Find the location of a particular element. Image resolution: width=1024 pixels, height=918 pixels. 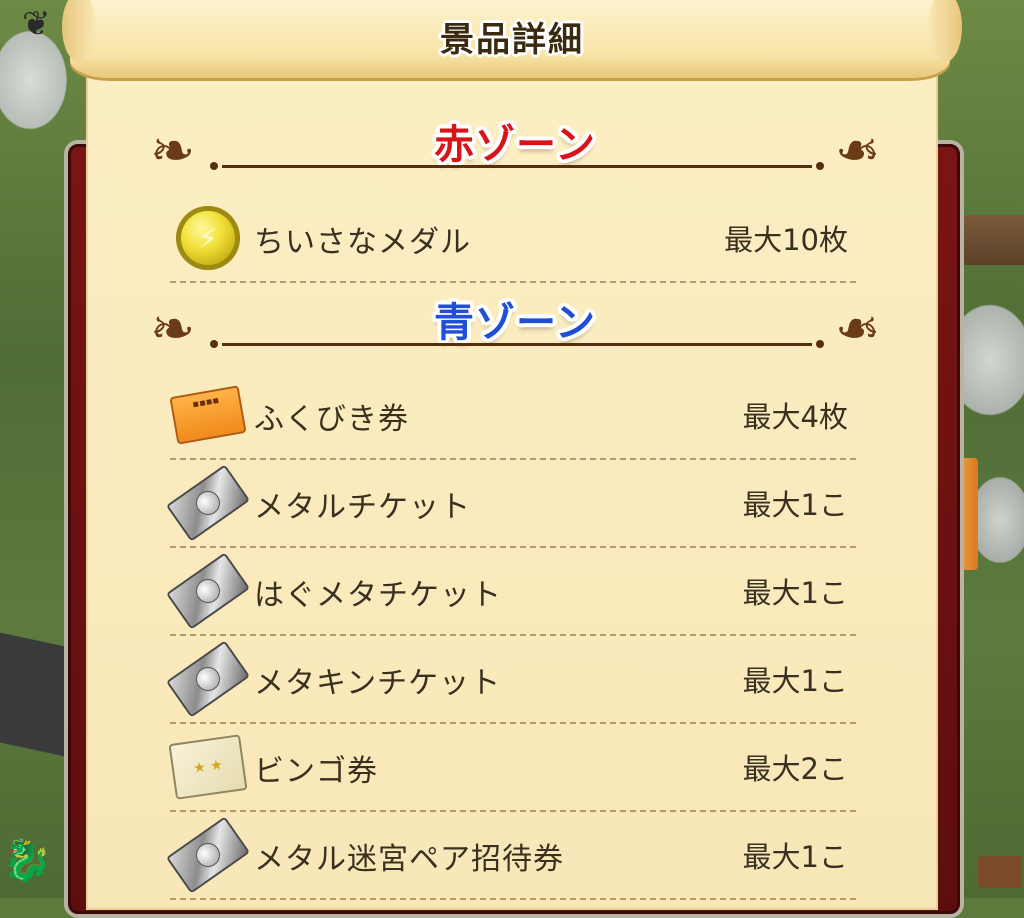

zone-header-red: ❧ 赤ゾーン ❧ is located at coordinates (515, 147).